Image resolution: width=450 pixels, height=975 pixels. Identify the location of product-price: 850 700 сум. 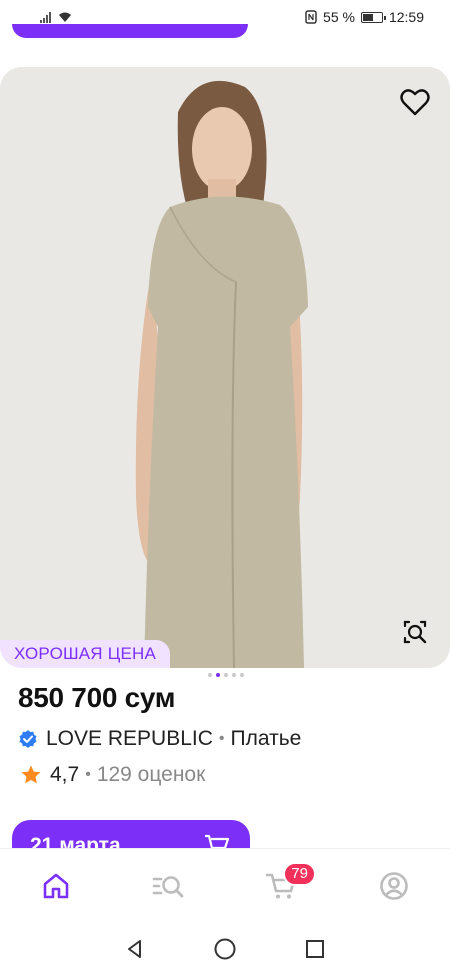
(97, 697).